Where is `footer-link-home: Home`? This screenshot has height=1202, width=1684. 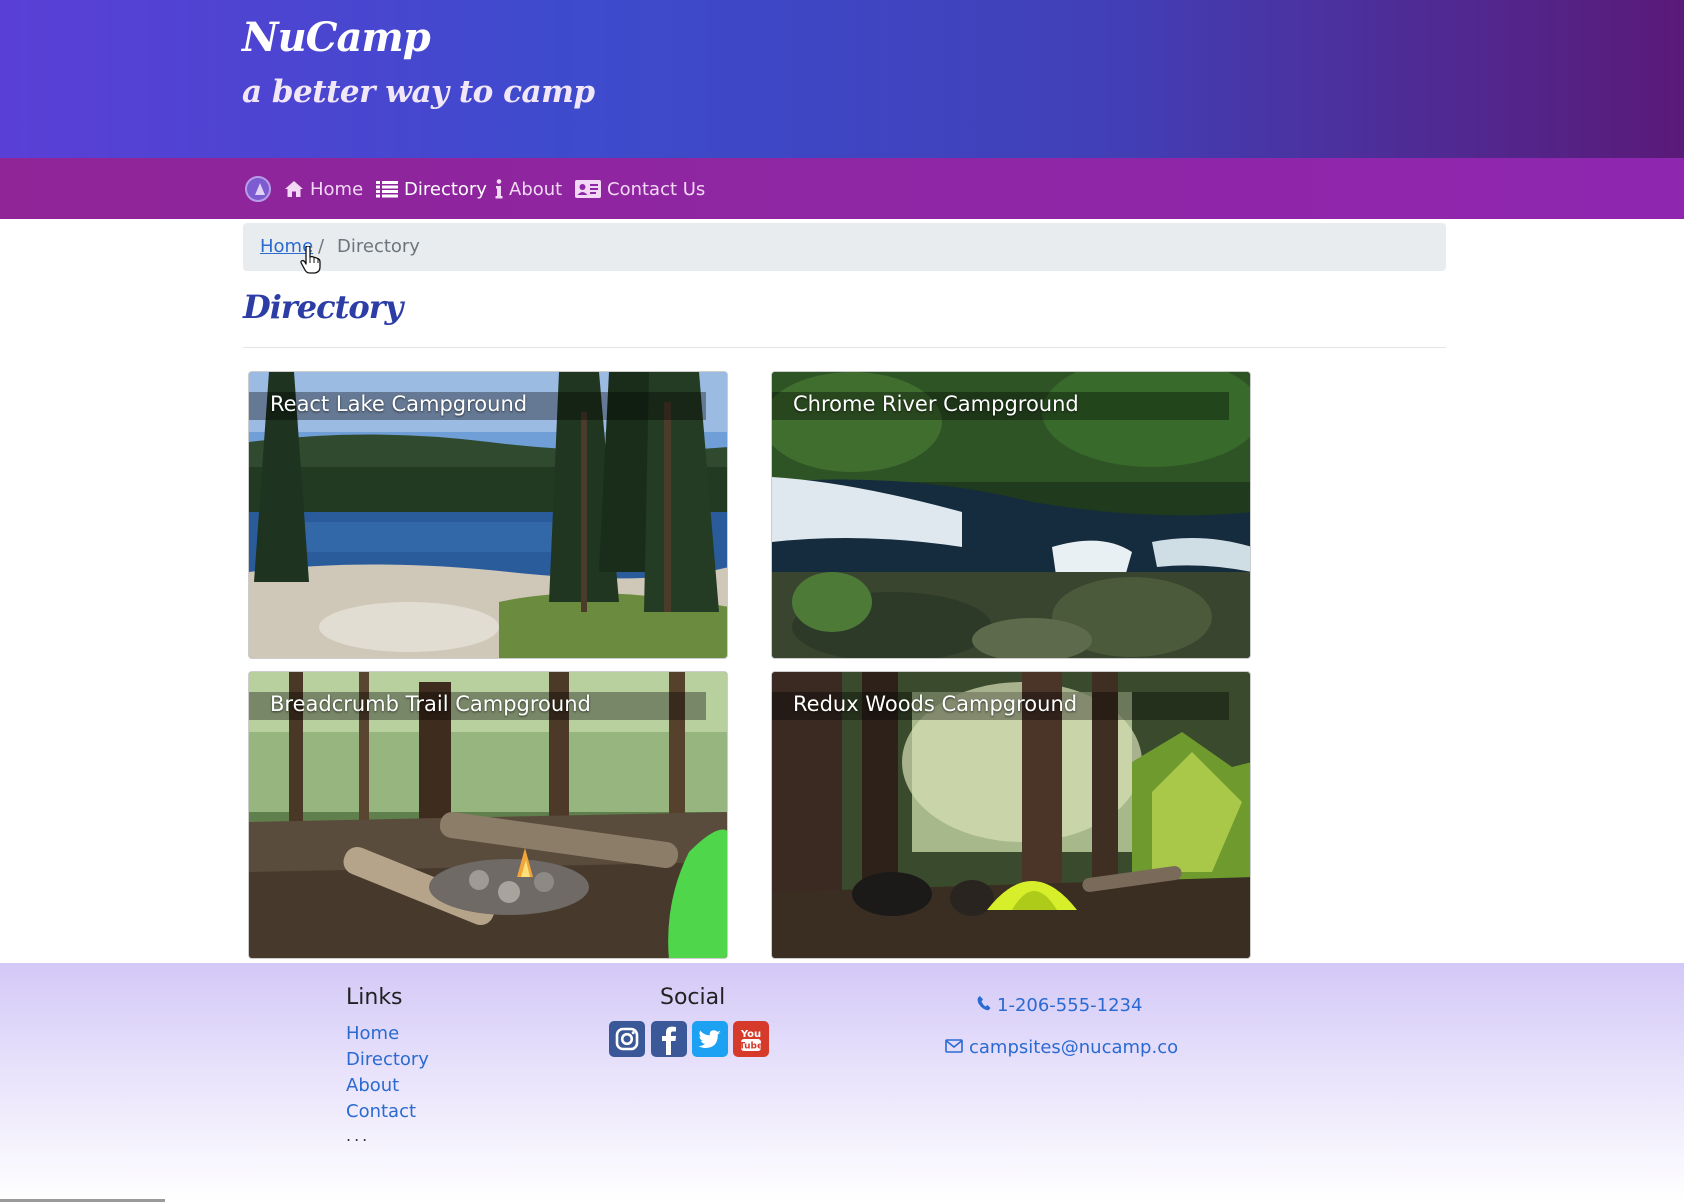
footer-link-home: Home is located at coordinates (372, 1033).